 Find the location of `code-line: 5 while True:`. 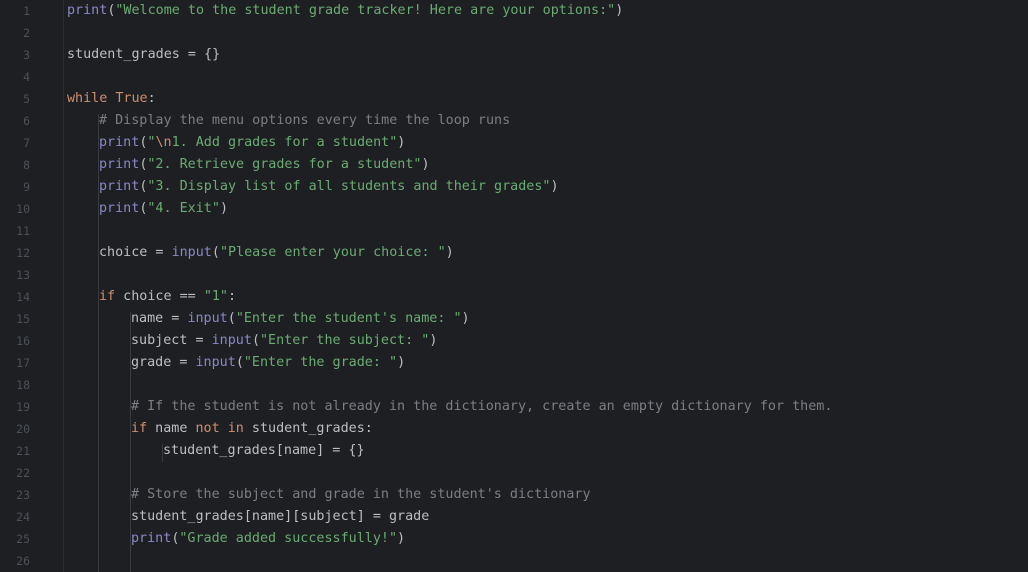

code-line: 5 while True: is located at coordinates (514, 99).